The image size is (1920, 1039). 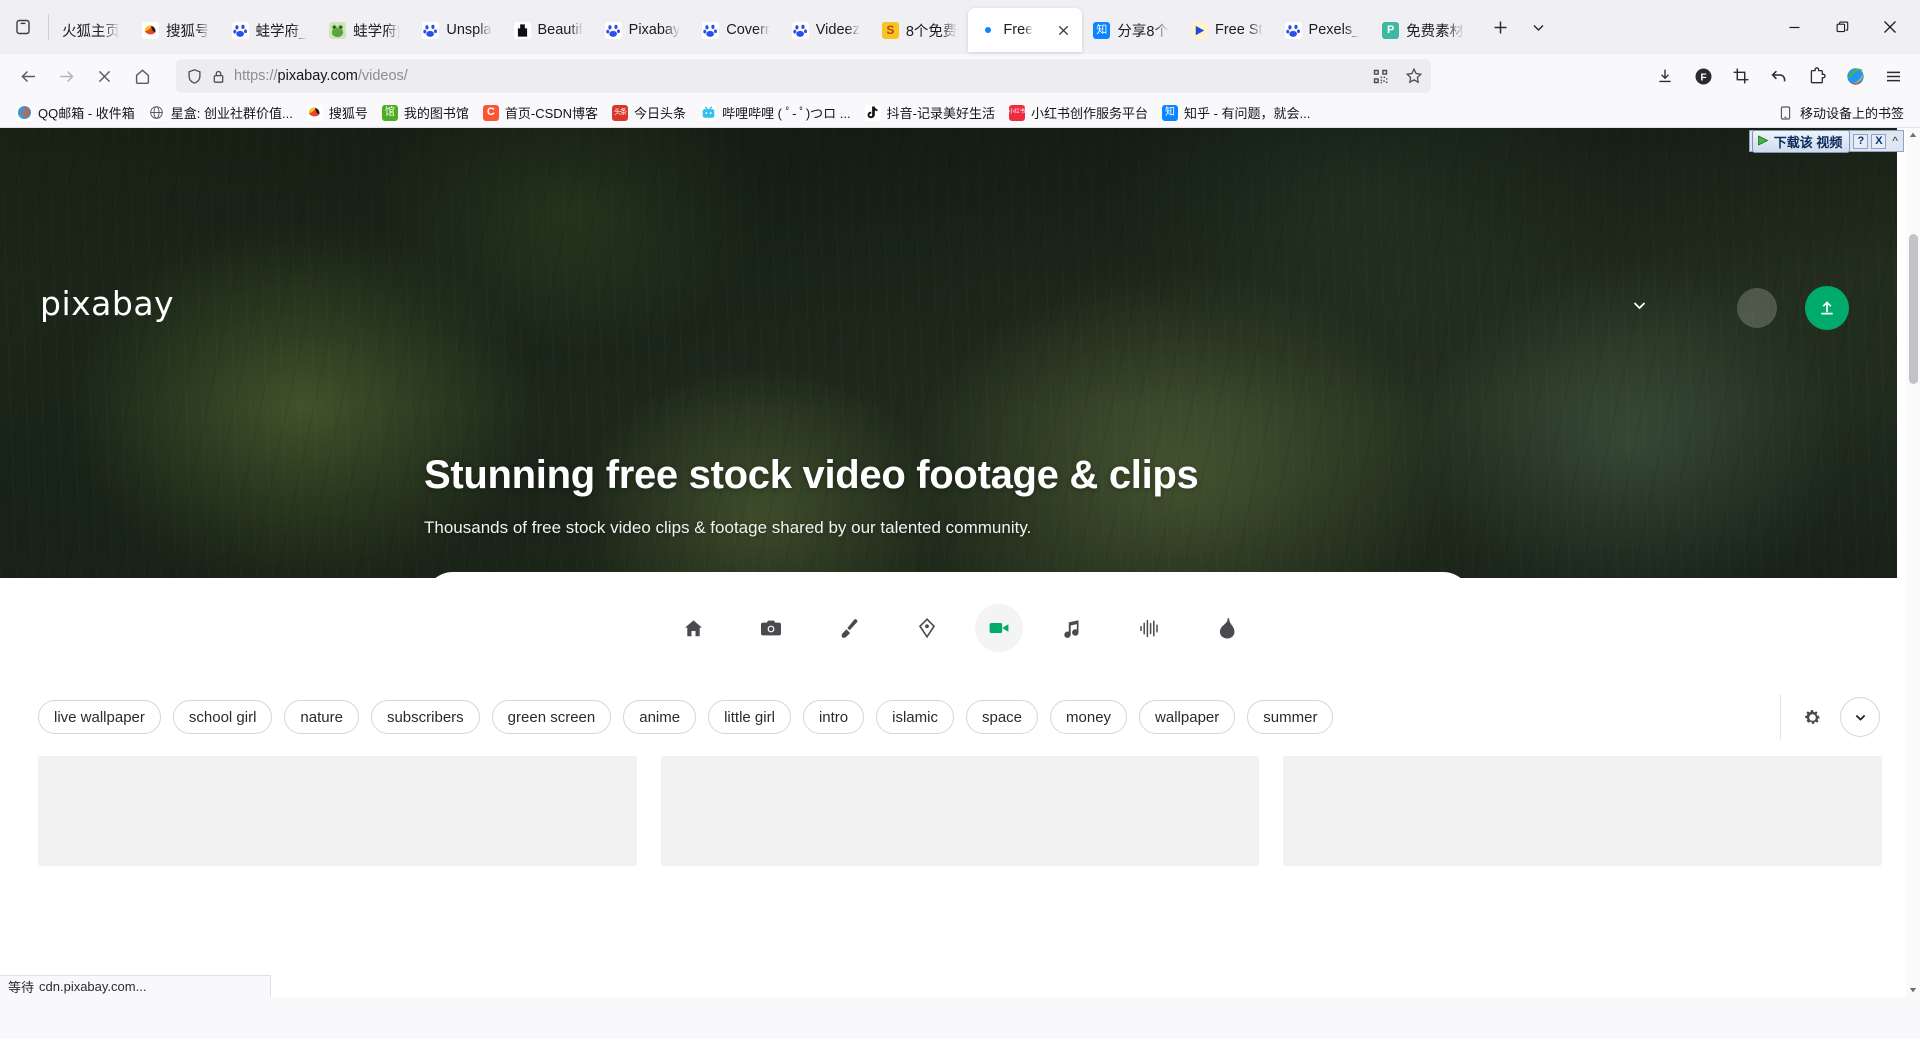 I want to click on tag-chip: intro, so click(x=833, y=717).